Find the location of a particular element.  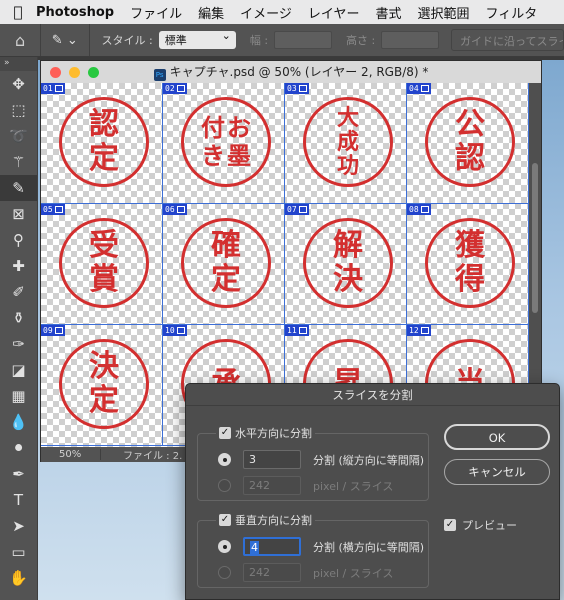

slice-number: 10 is located at coordinates (170, 330).